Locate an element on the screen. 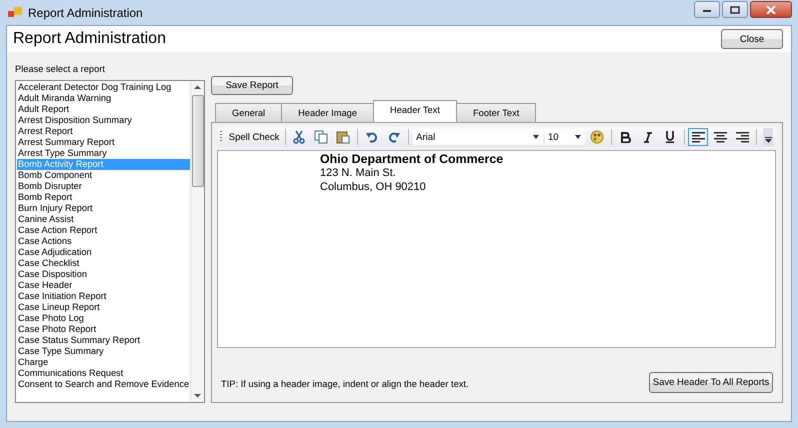 This screenshot has height=428, width=798. close-icon is located at coordinates (771, 10).